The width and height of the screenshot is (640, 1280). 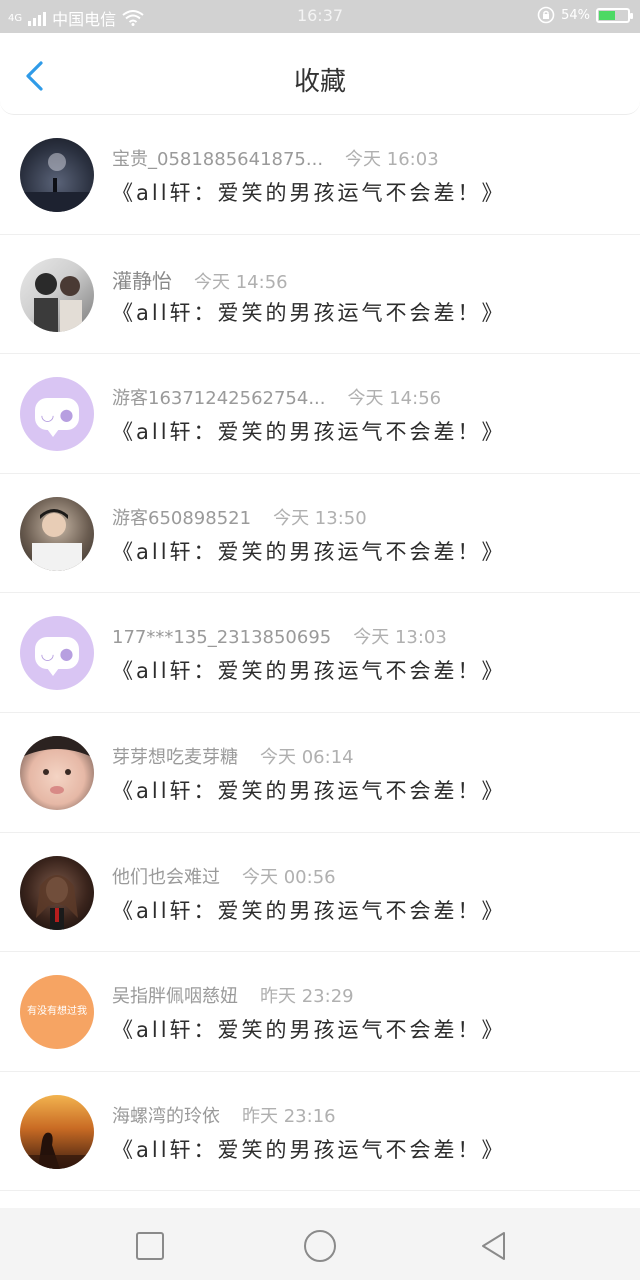 What do you see at coordinates (142, 280) in the screenshot?
I see `user-name: 灌静怡` at bounding box center [142, 280].